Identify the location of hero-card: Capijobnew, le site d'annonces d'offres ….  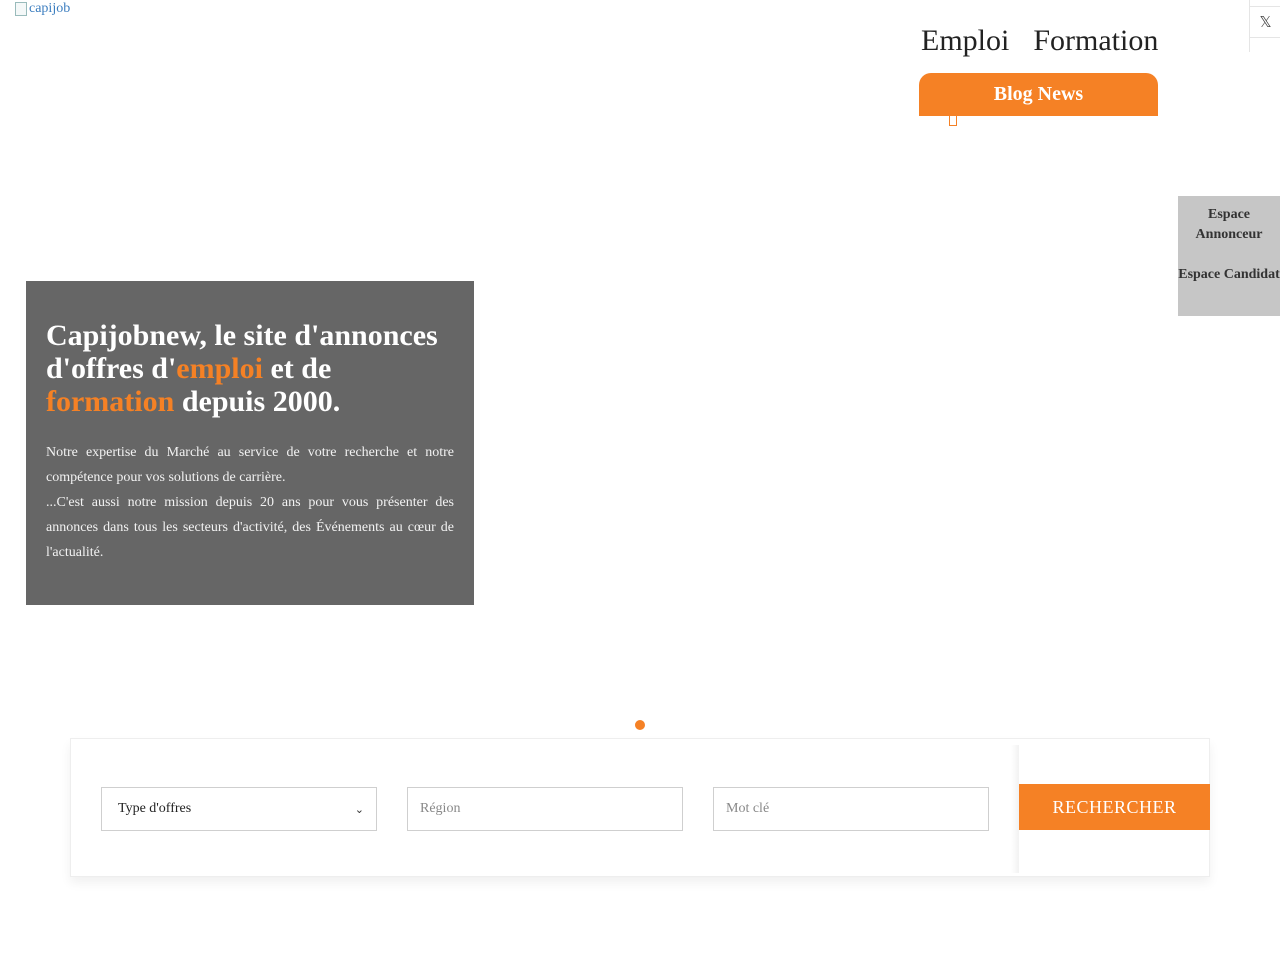
(250, 443).